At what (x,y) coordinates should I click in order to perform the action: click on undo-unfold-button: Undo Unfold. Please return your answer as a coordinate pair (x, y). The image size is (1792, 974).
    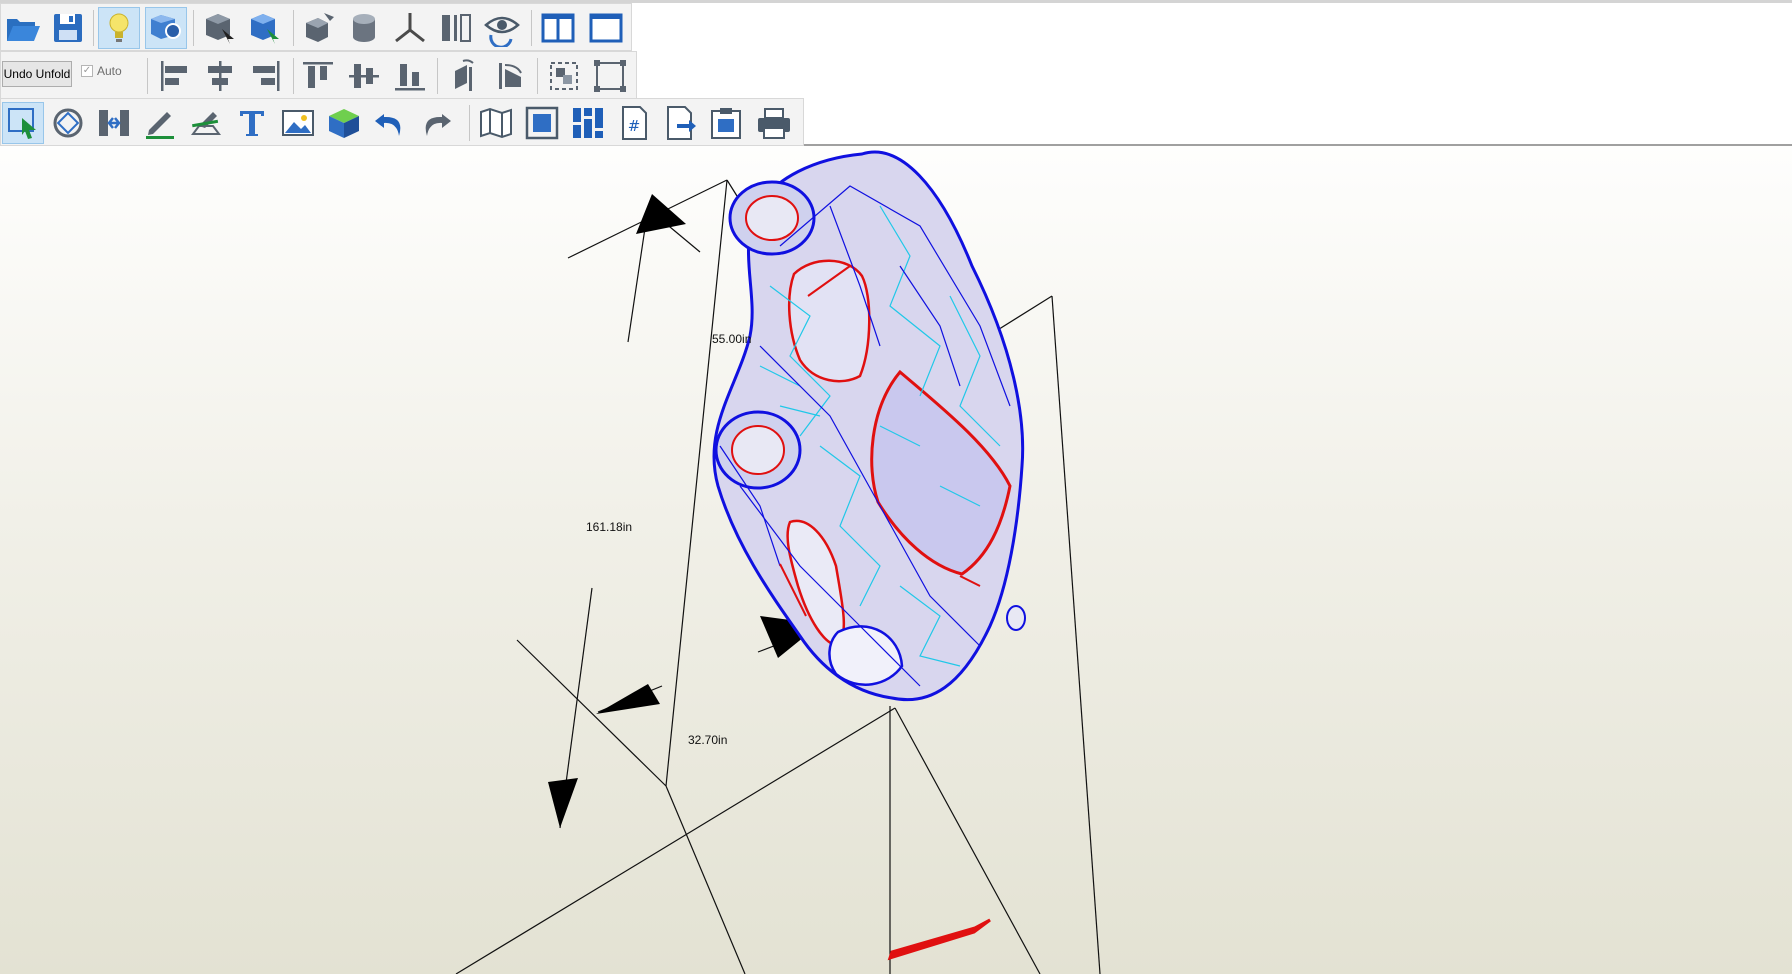
    Looking at the image, I should click on (37, 74).